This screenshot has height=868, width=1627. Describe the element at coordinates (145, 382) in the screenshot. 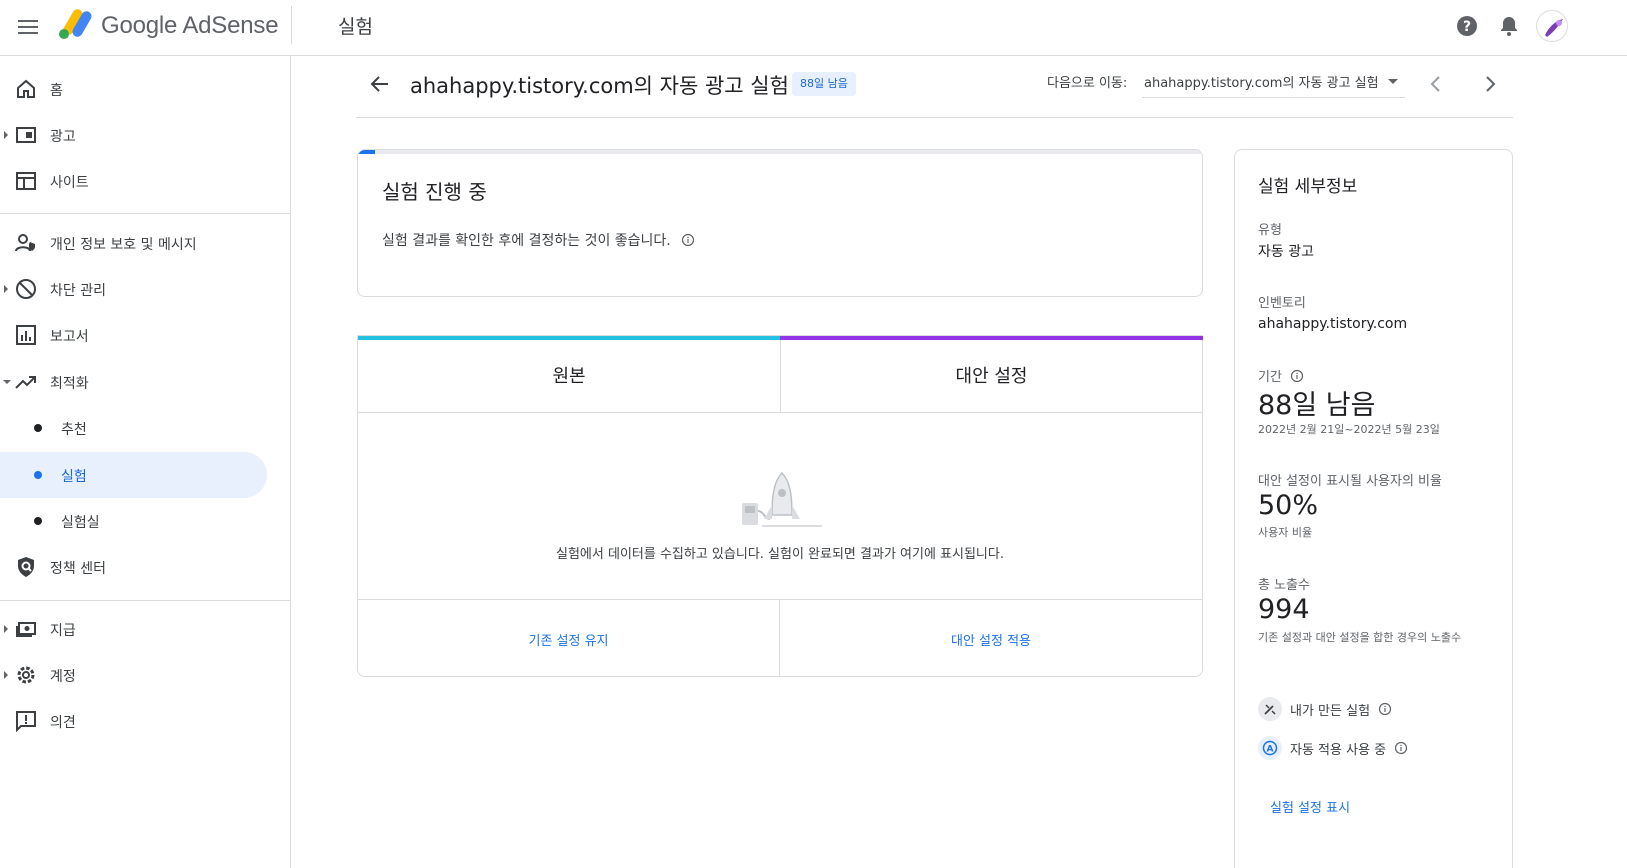

I see `sidebar-item-optimization: 최적화` at that location.